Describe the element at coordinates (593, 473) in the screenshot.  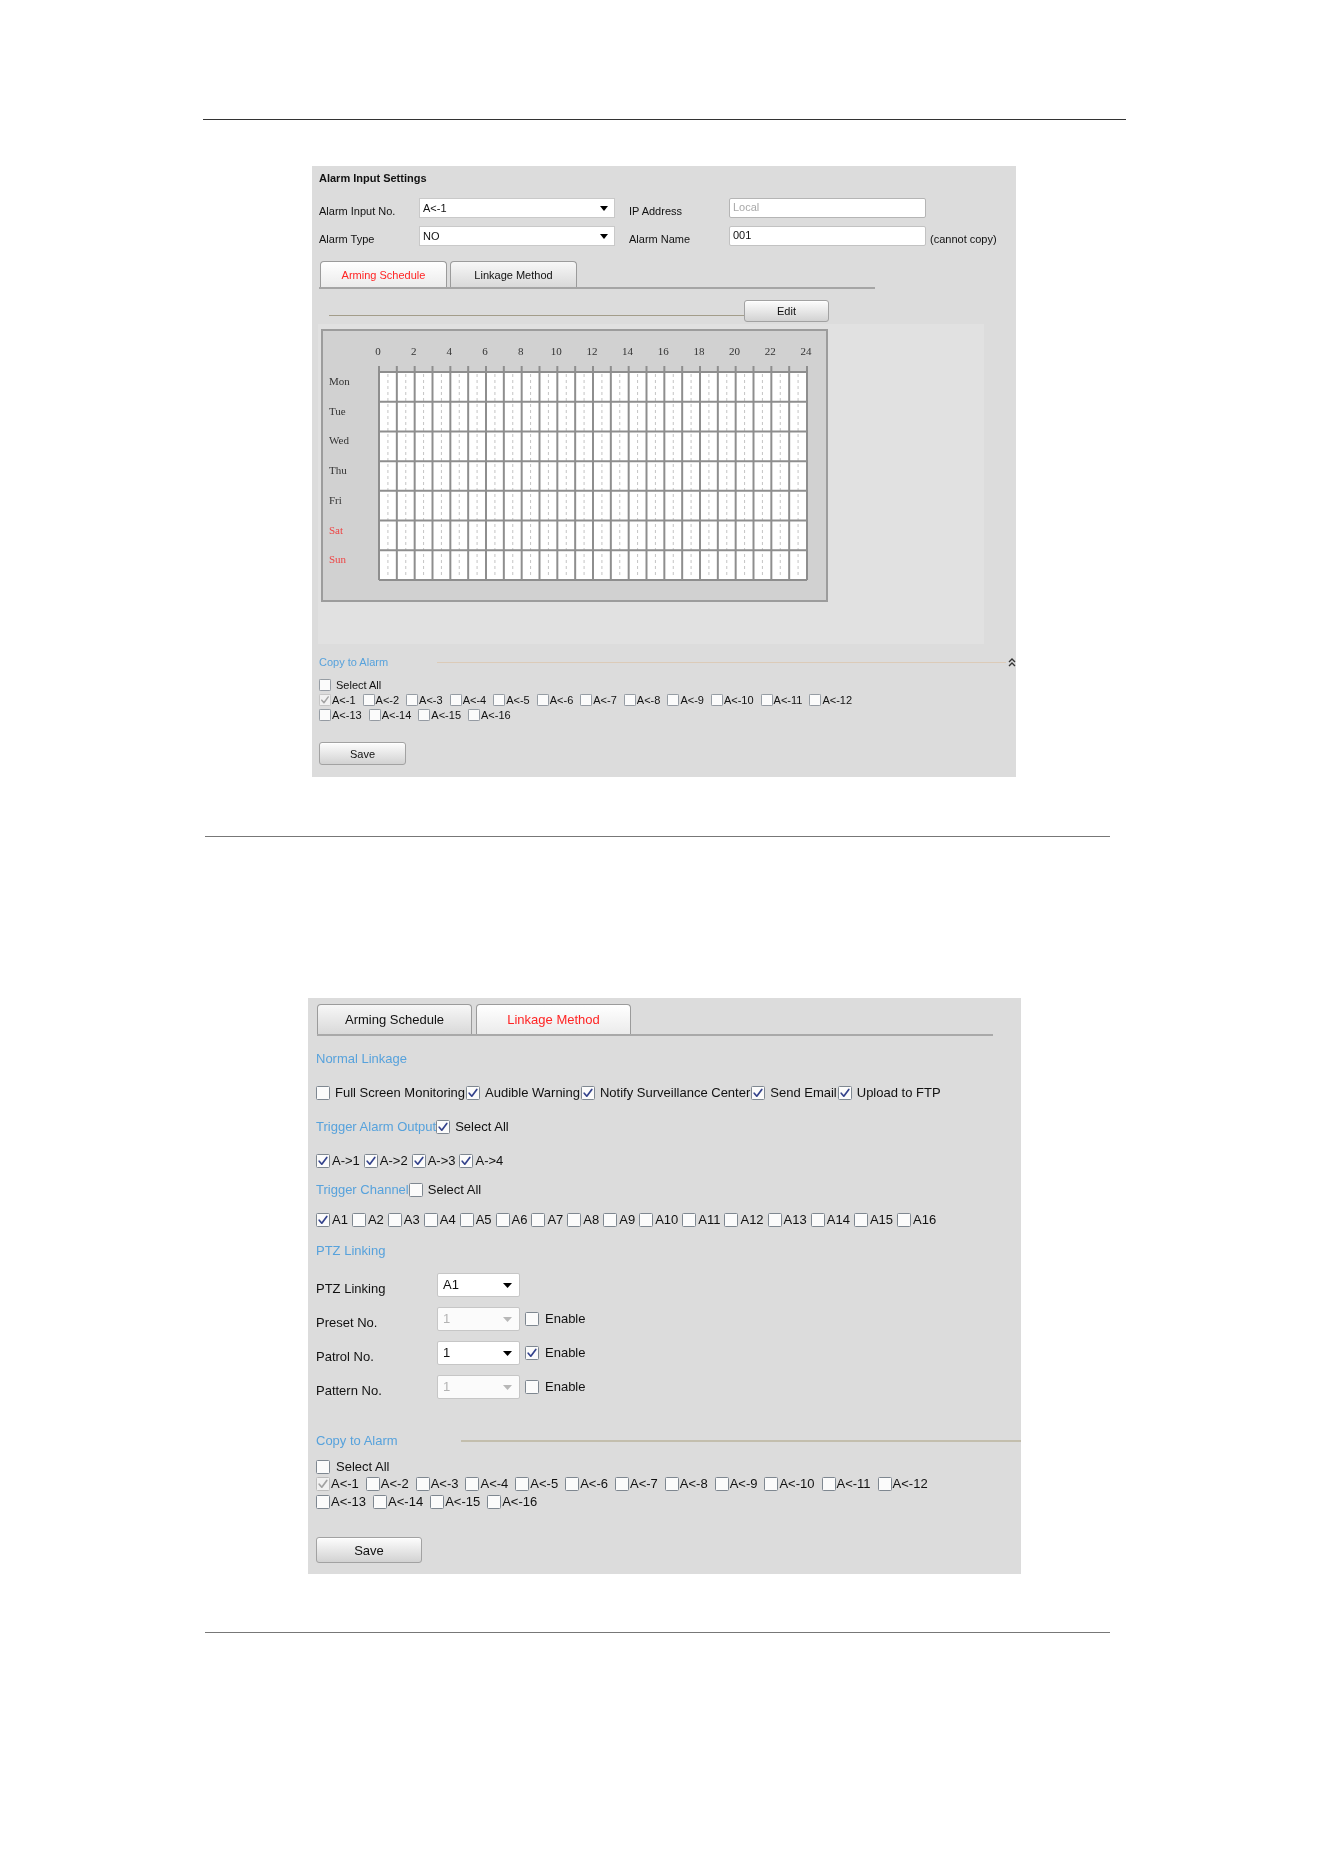
I see `schedule-grid` at that location.